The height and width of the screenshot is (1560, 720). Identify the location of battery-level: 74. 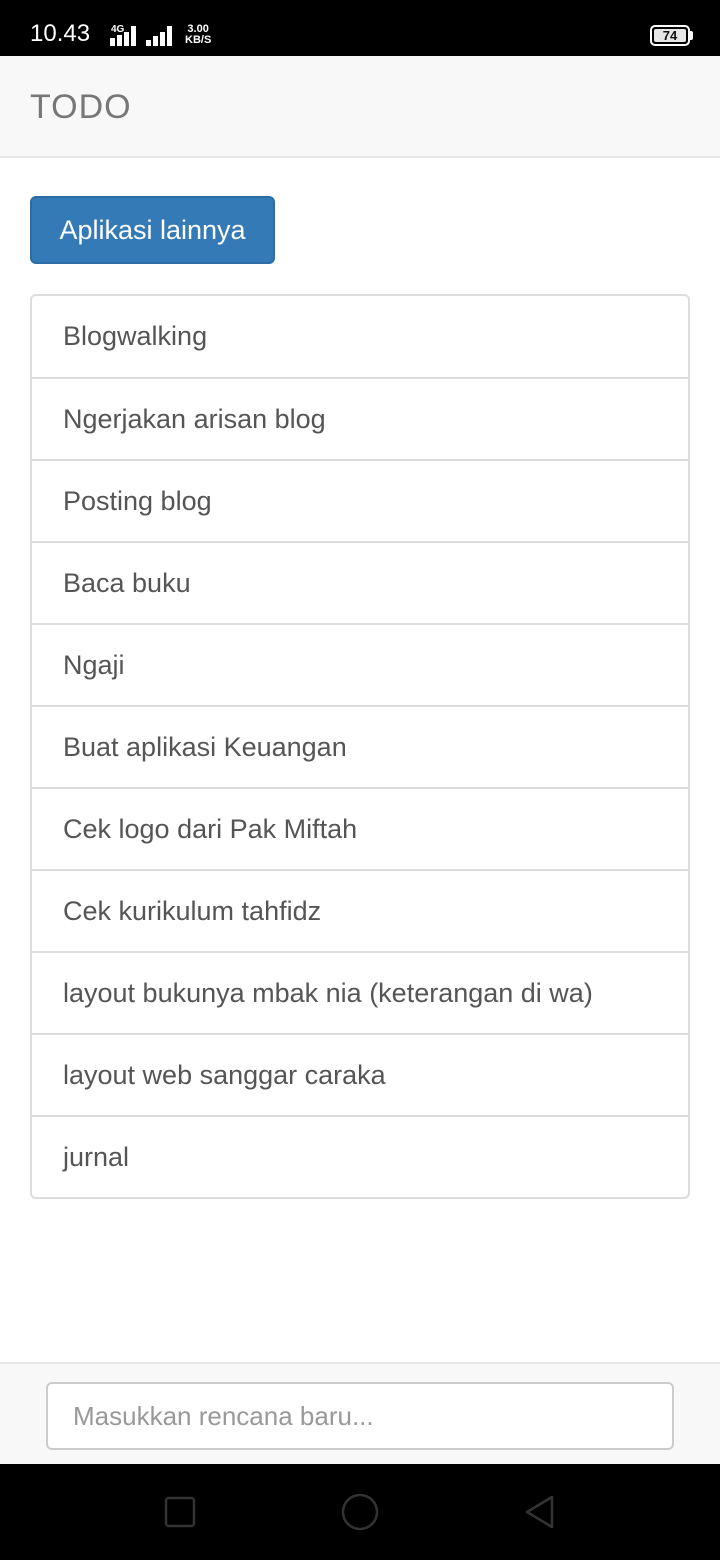
(670, 36).